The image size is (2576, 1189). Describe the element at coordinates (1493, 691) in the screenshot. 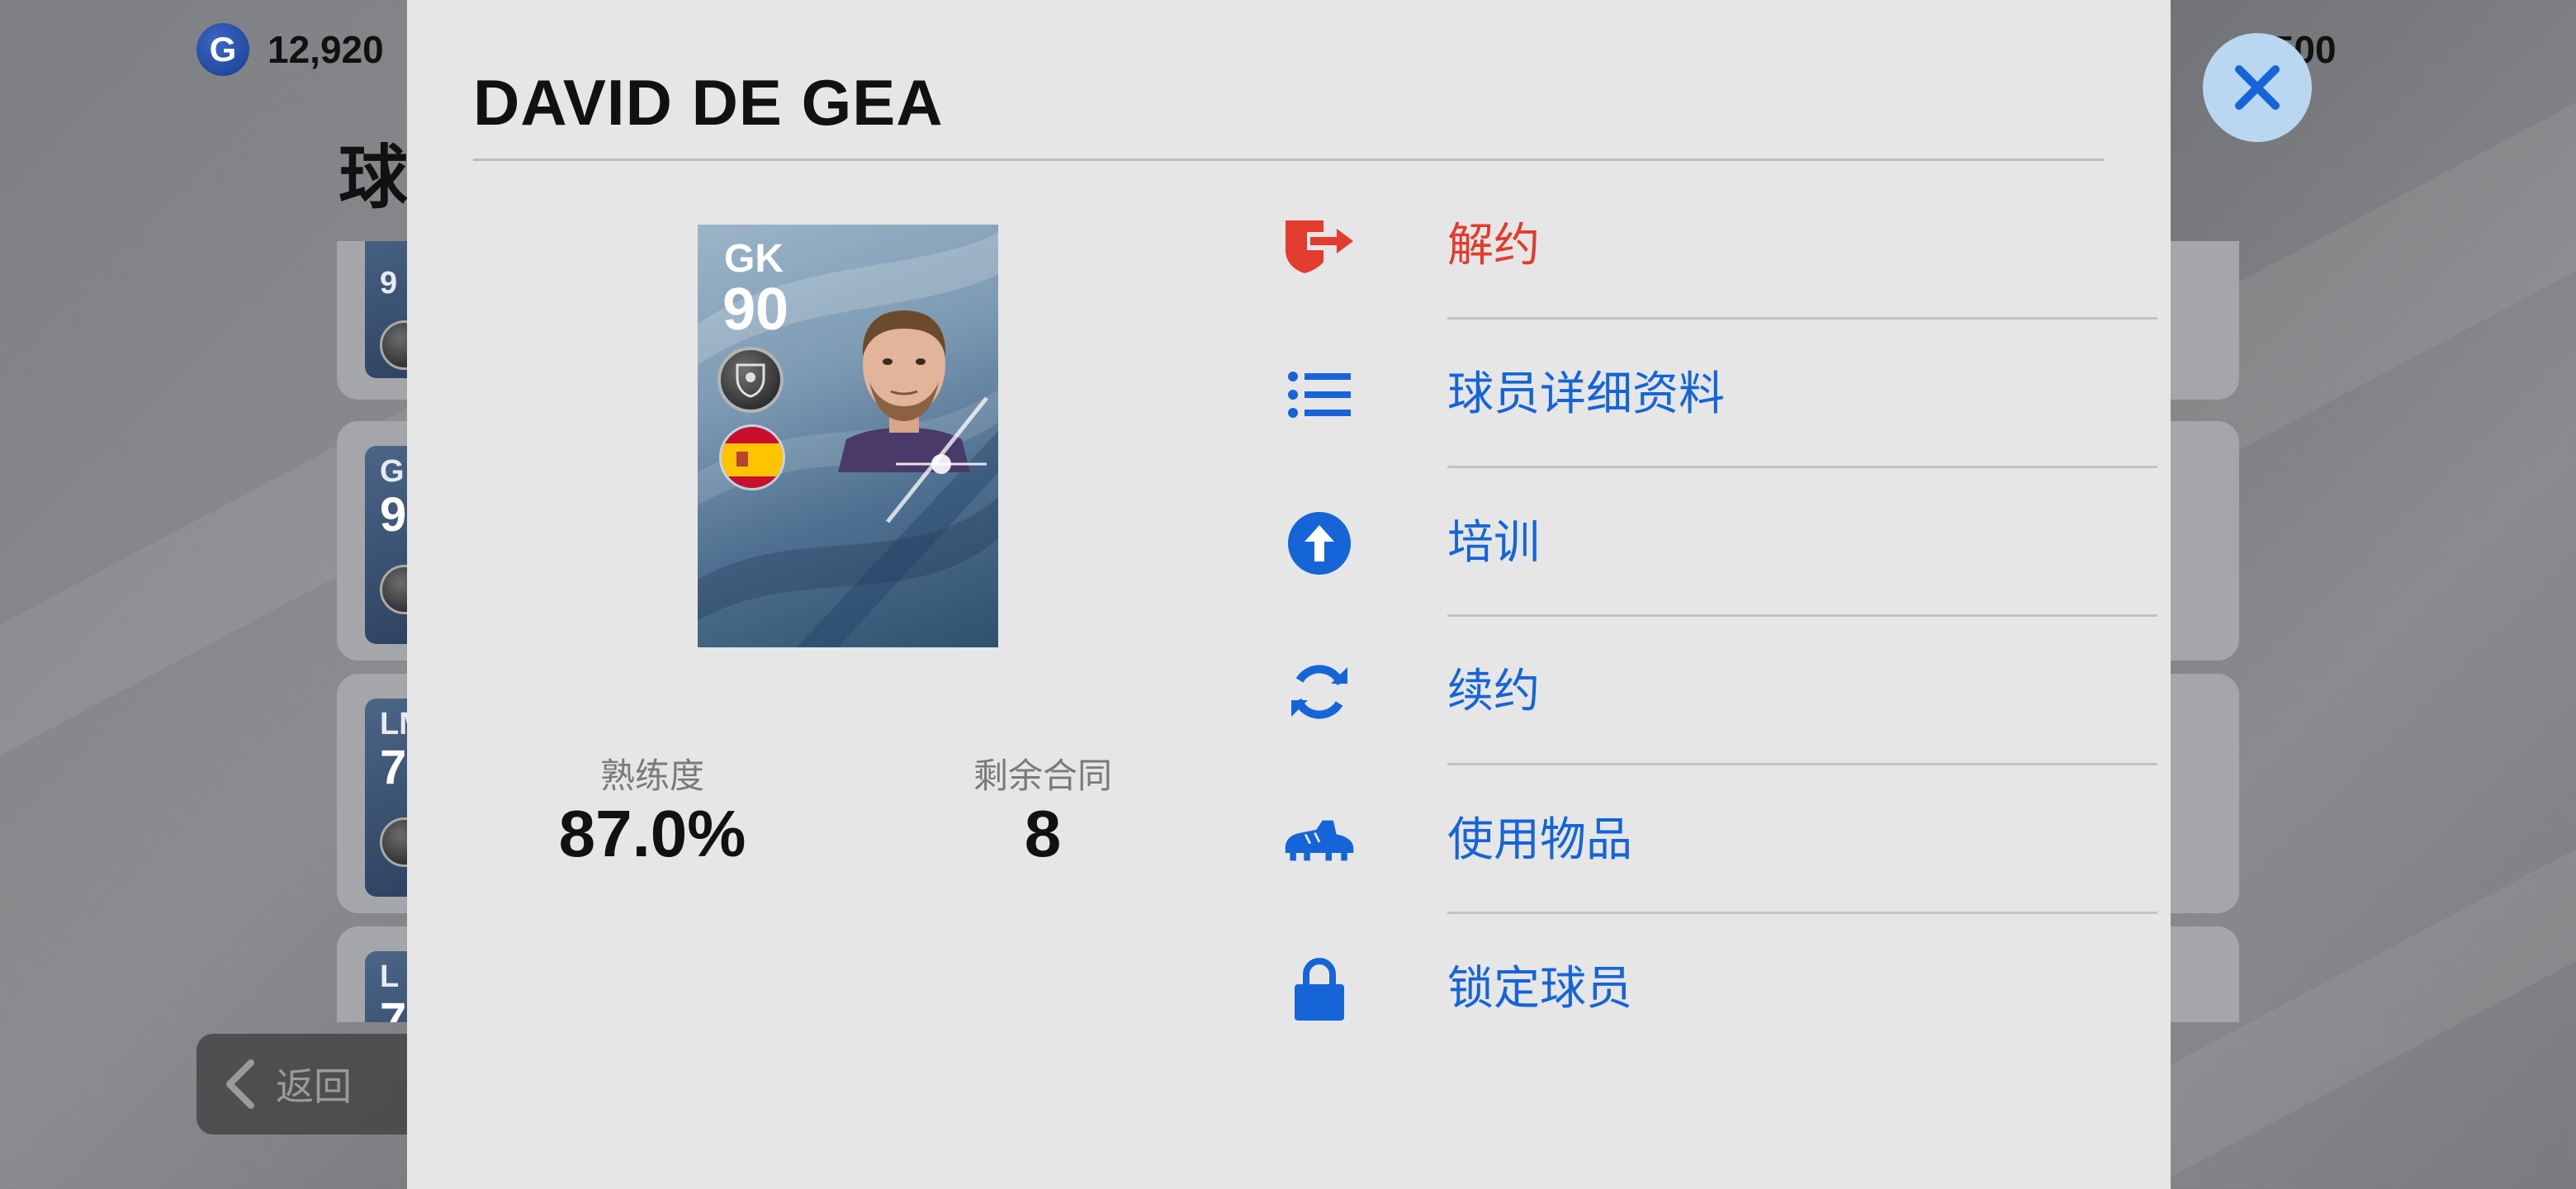

I see `renew-contract-label: 续约` at that location.